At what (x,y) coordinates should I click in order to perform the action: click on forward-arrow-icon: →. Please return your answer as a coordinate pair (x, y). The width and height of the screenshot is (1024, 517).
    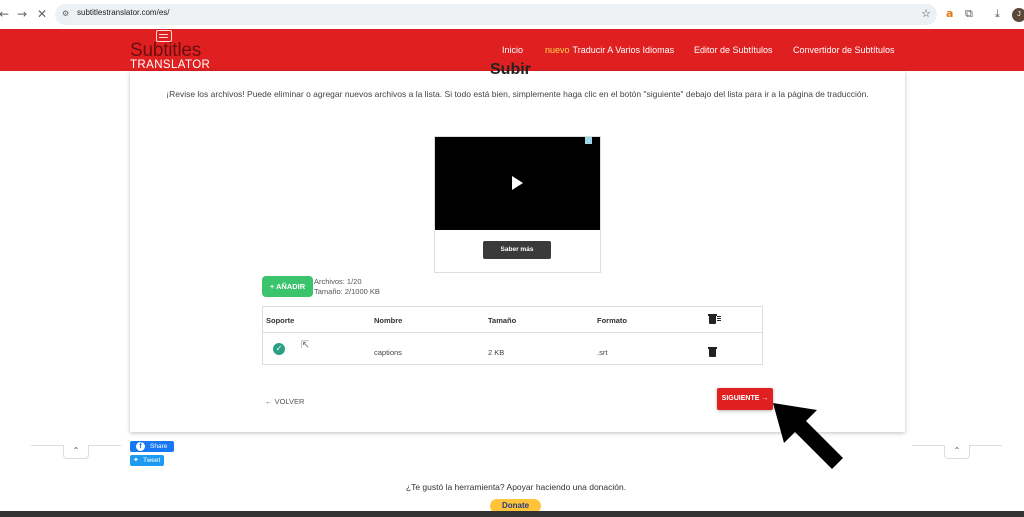
    Looking at the image, I should click on (22, 14).